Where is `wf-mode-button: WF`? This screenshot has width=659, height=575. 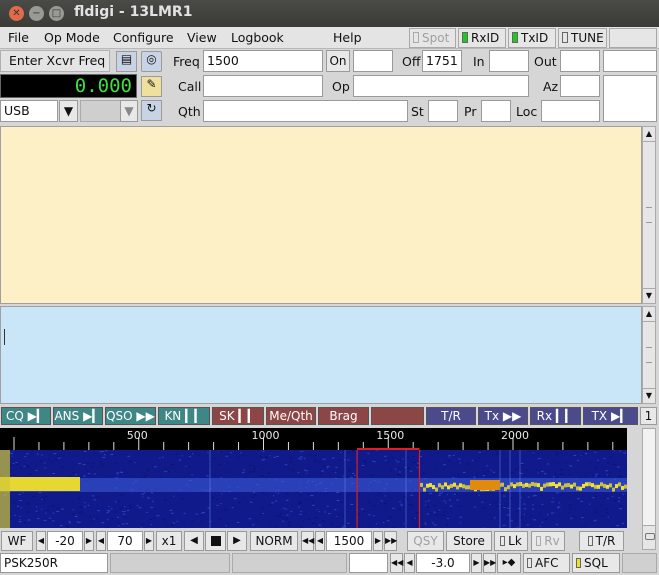
wf-mode-button: WF is located at coordinates (17, 541).